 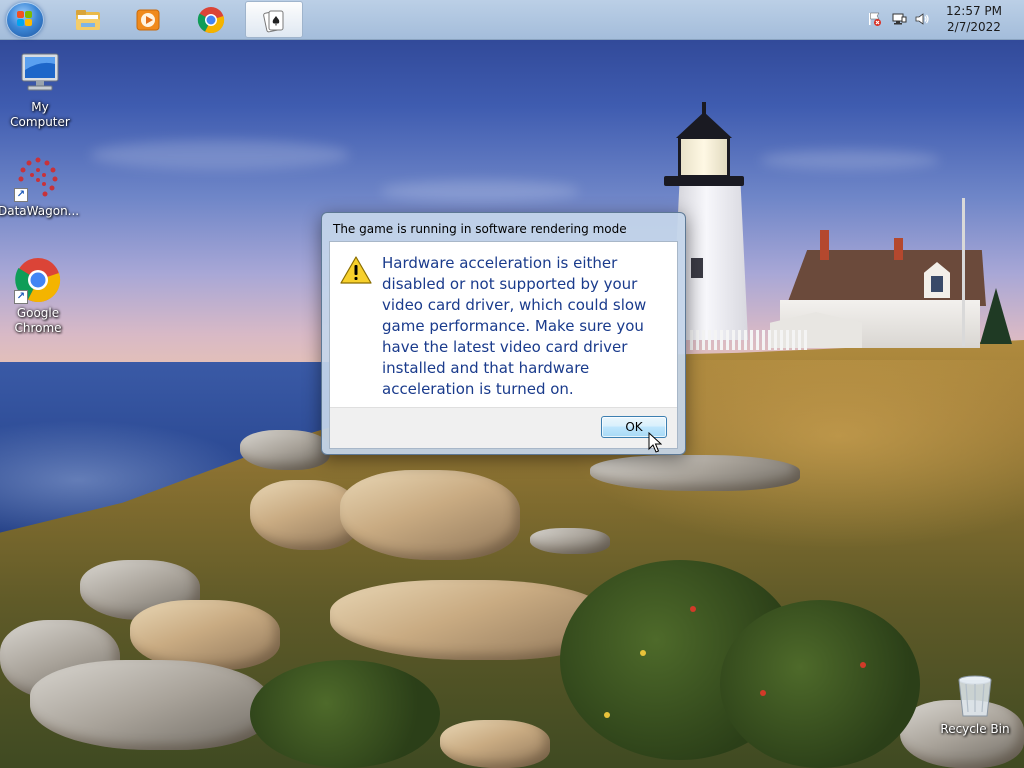 What do you see at coordinates (750, 340) in the screenshot?
I see `wallpaper-fence` at bounding box center [750, 340].